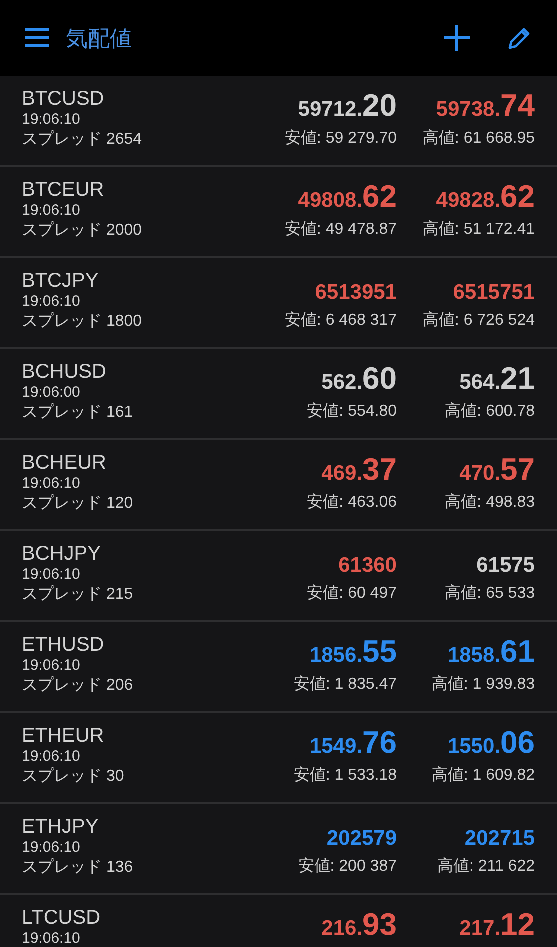 The image size is (557, 947). Describe the element at coordinates (78, 686) in the screenshot. I see `spread-label: スプレッド 206` at that location.